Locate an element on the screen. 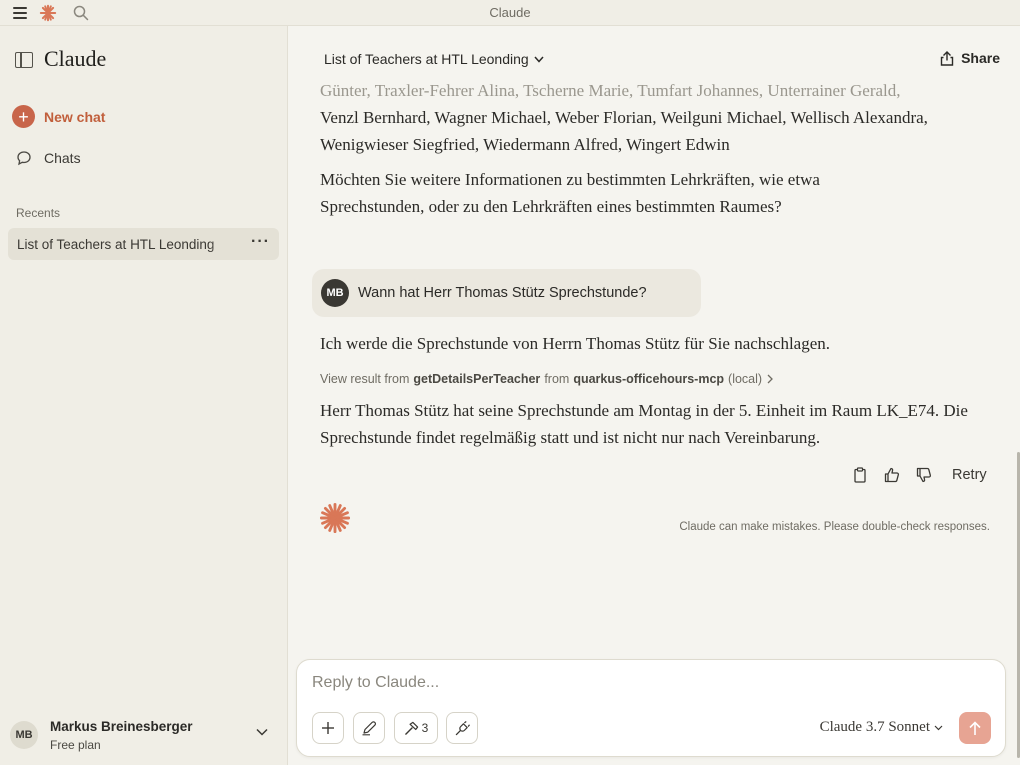 This screenshot has height=765, width=1020. pen-icon is located at coordinates (369, 728).